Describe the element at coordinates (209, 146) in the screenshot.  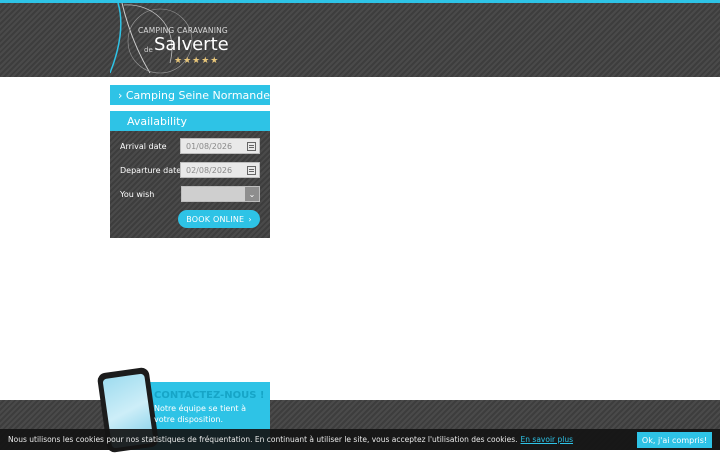
I see `arrival-date-value: 01/08/2026` at that location.